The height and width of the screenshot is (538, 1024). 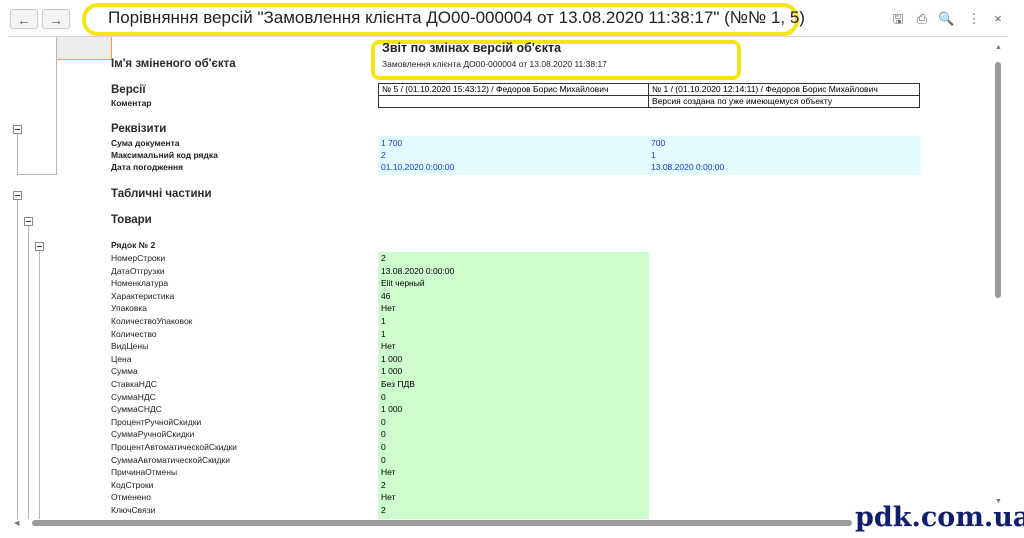 I want to click on arrow-right-icon: →, so click(x=56, y=20).